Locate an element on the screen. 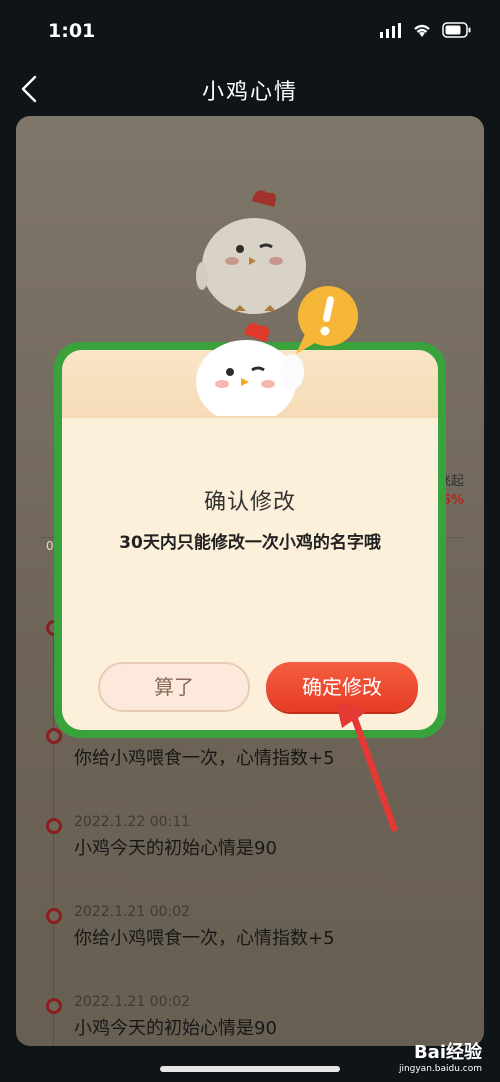  battery-icon is located at coordinates (456, 30).